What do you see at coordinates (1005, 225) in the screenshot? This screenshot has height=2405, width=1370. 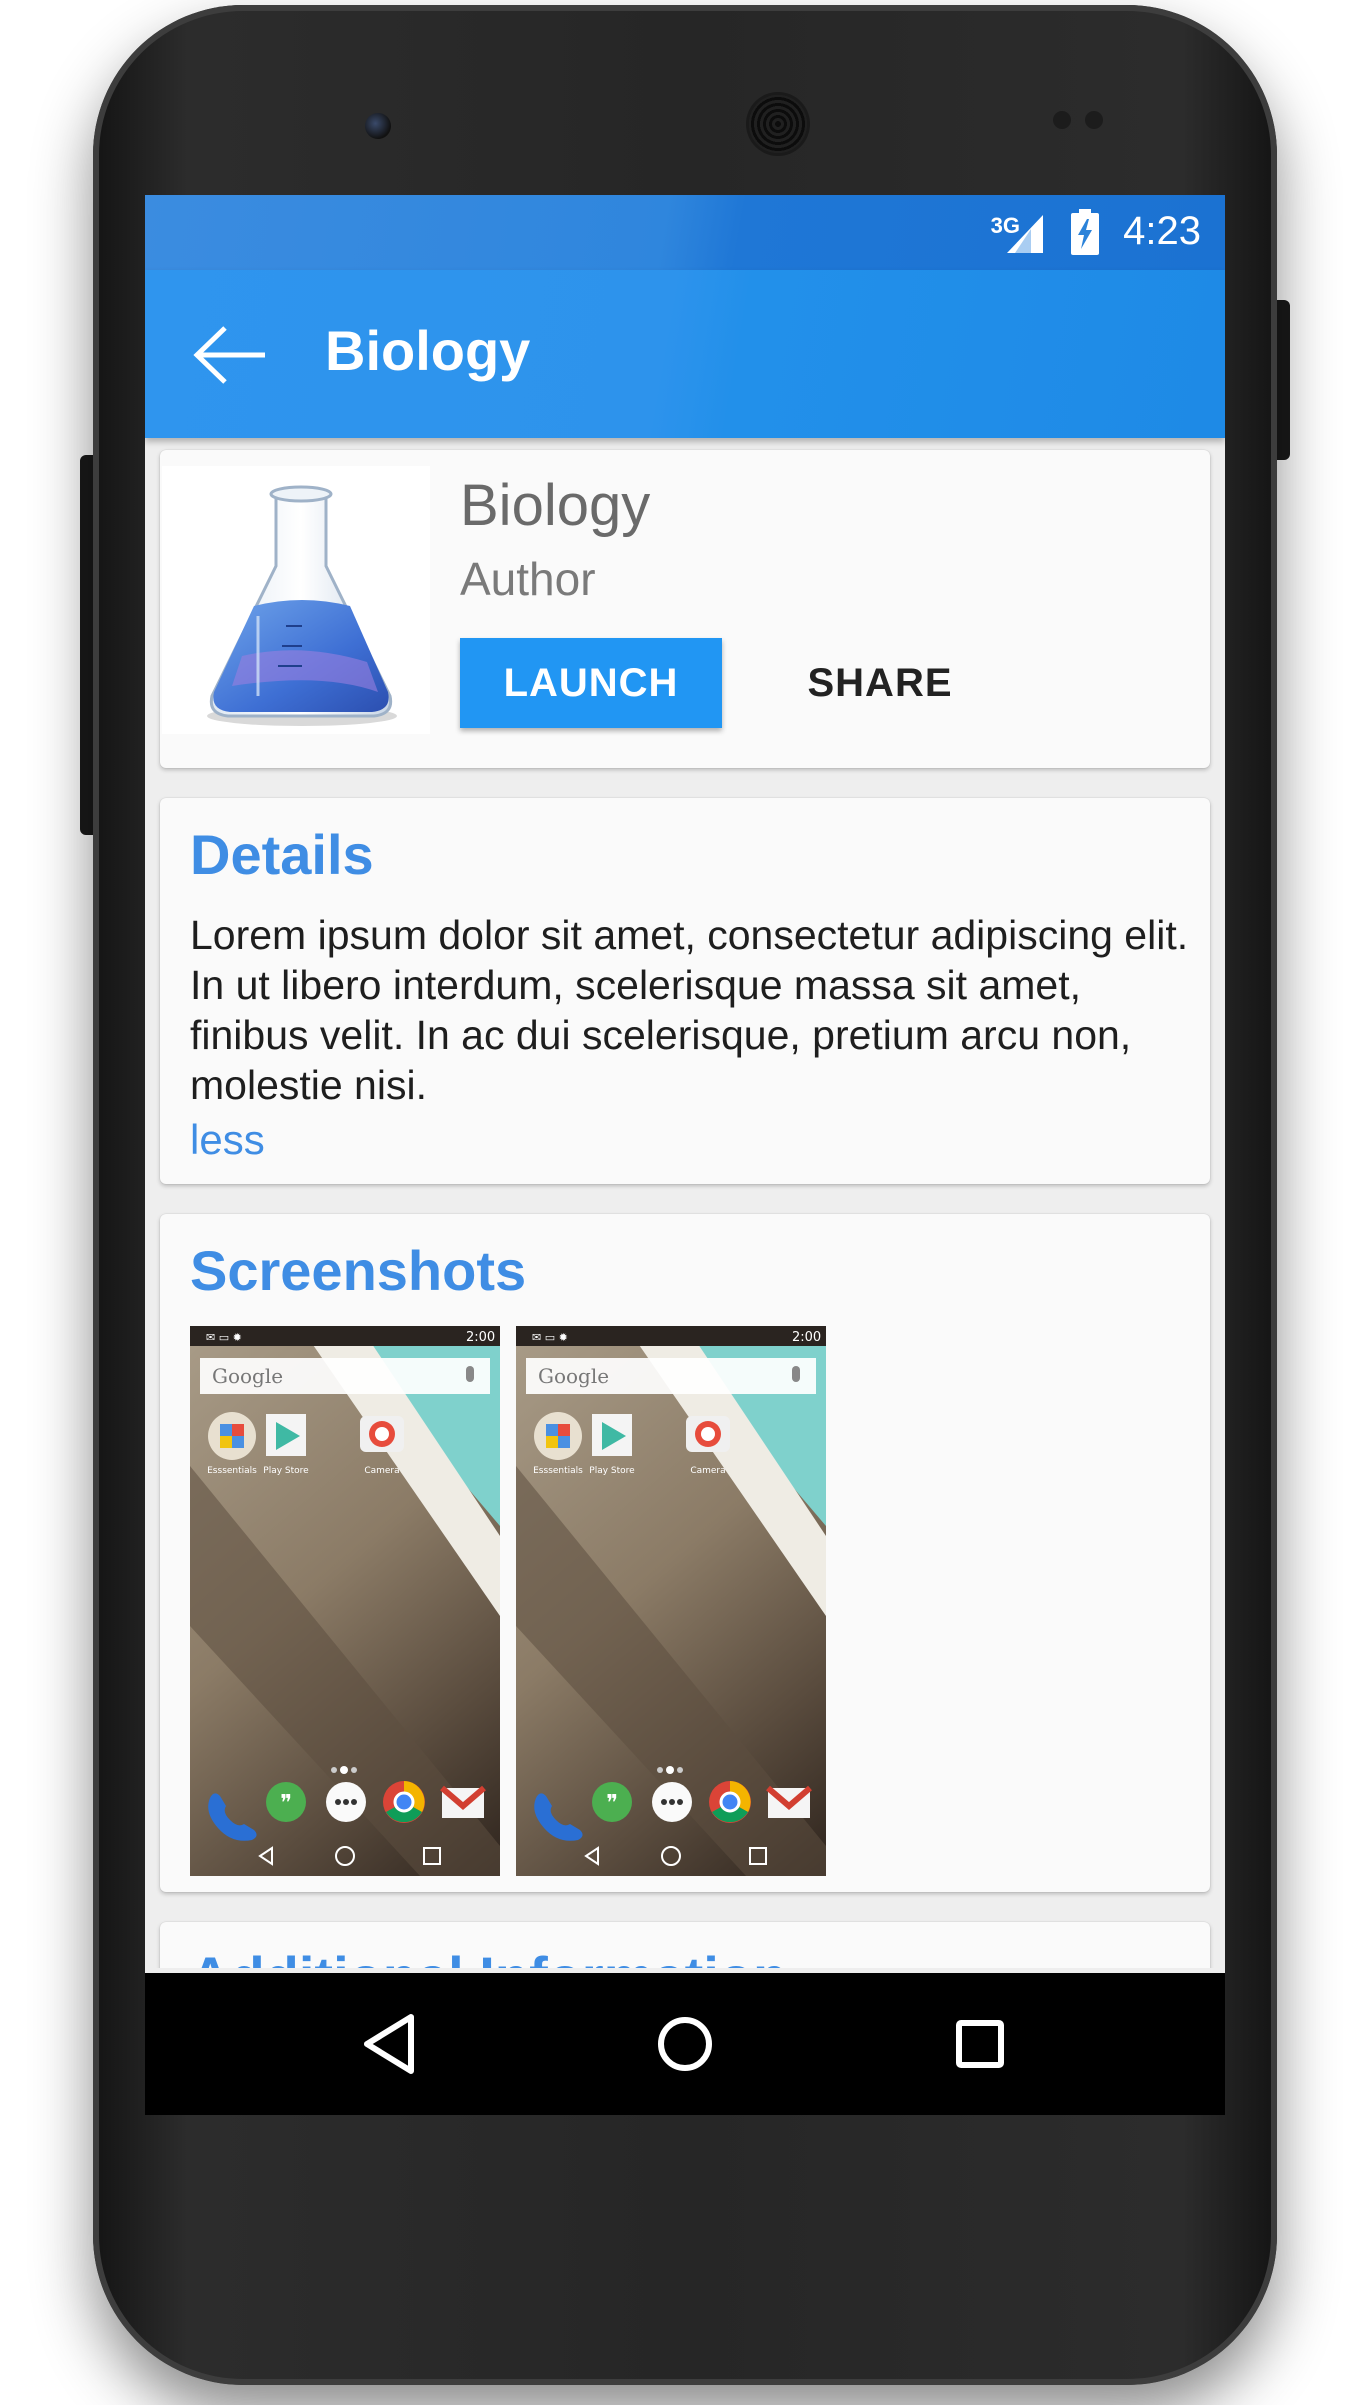 I see `network-type: 3G` at bounding box center [1005, 225].